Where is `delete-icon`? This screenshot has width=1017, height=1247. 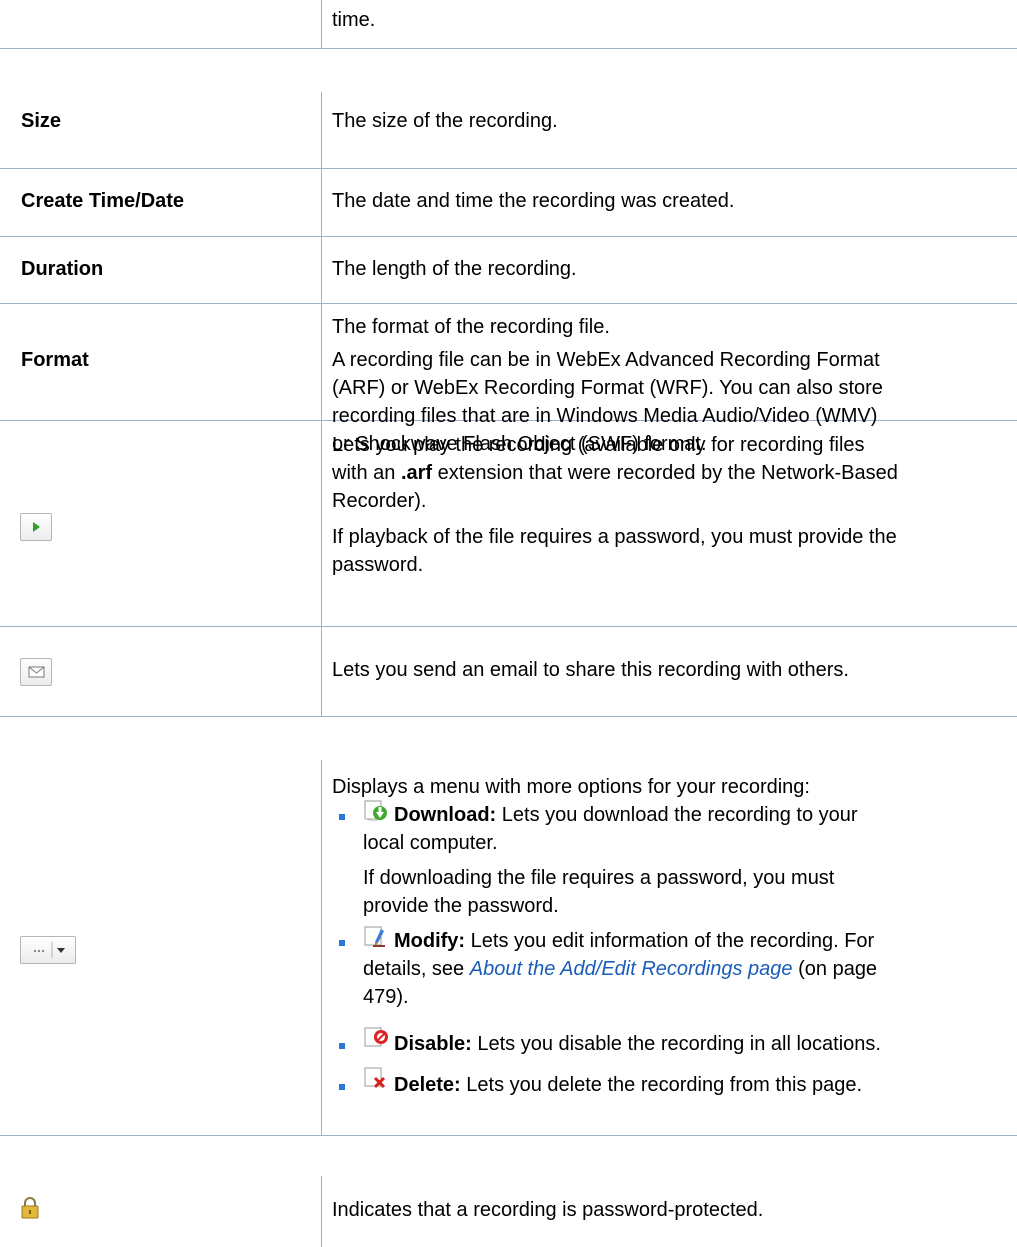
delete-icon is located at coordinates (375, 1078).